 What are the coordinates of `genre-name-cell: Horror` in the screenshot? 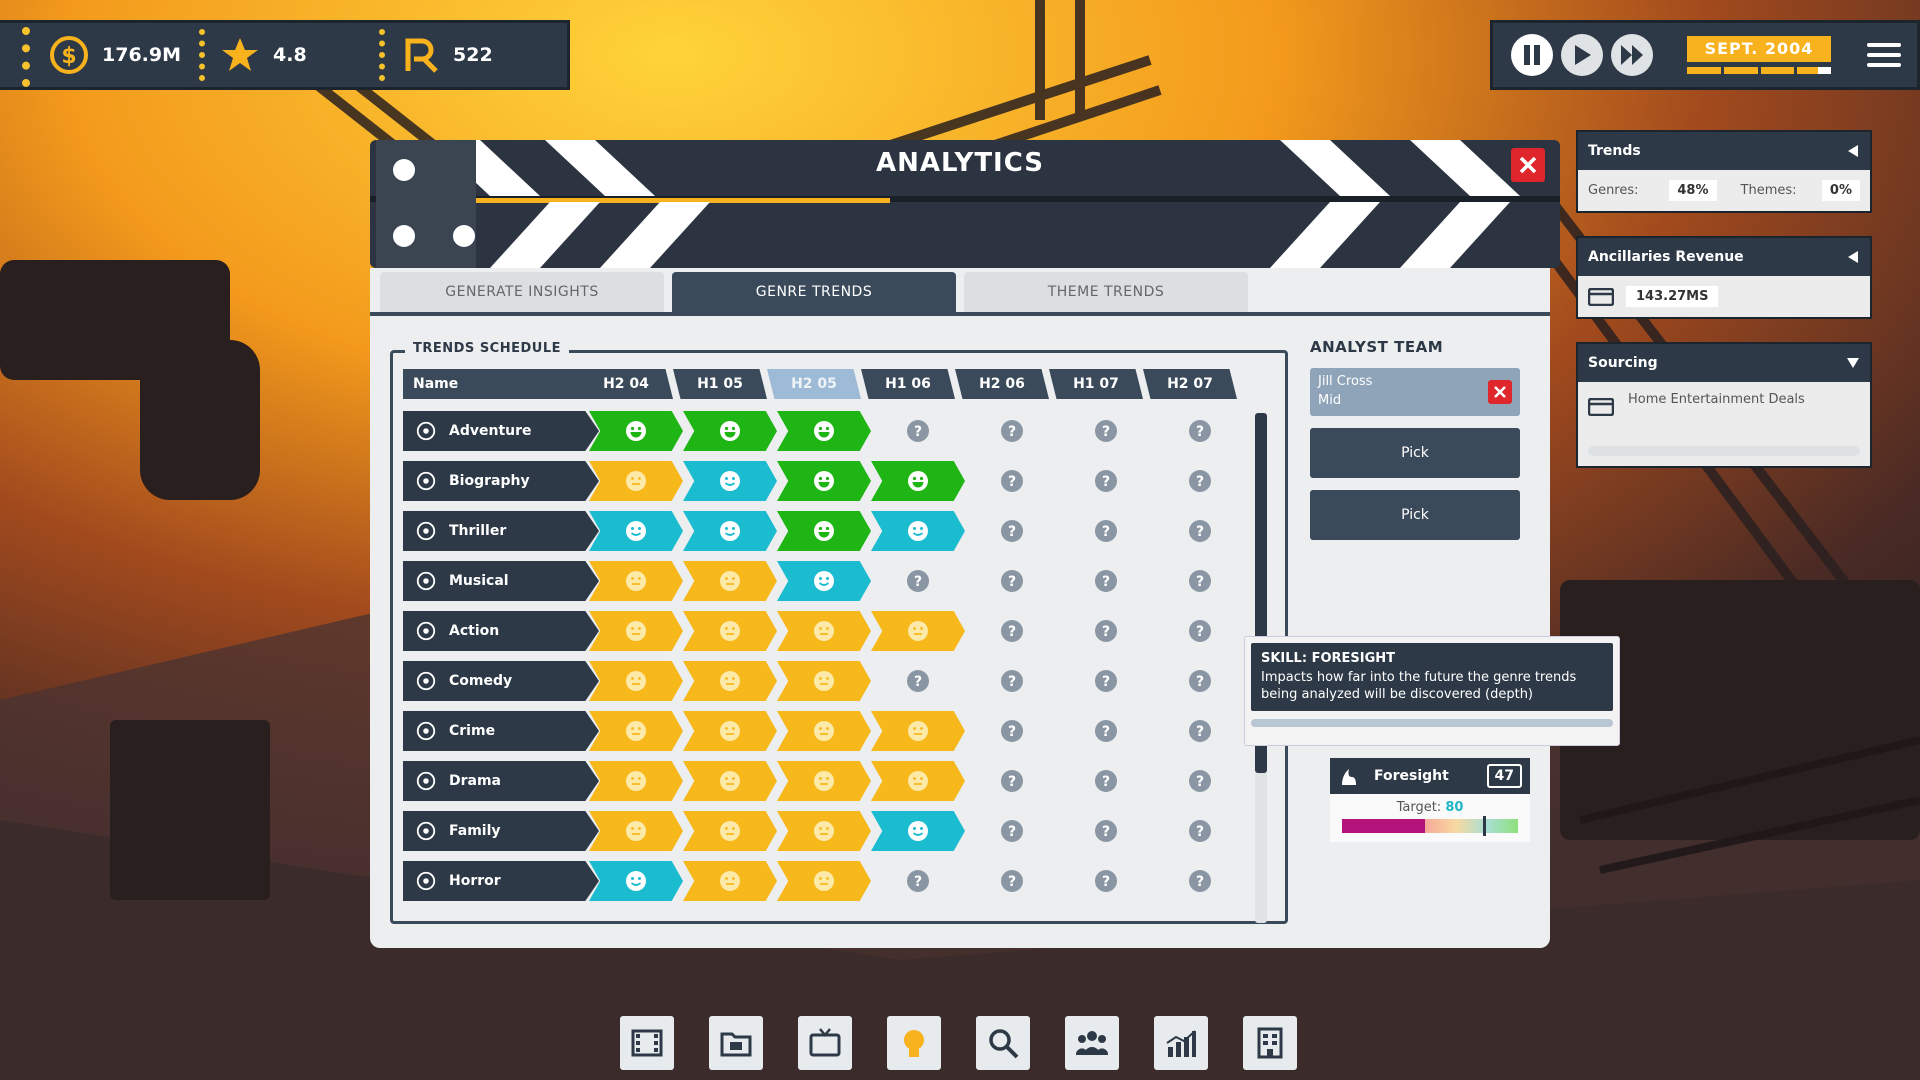 It's located at (501, 881).